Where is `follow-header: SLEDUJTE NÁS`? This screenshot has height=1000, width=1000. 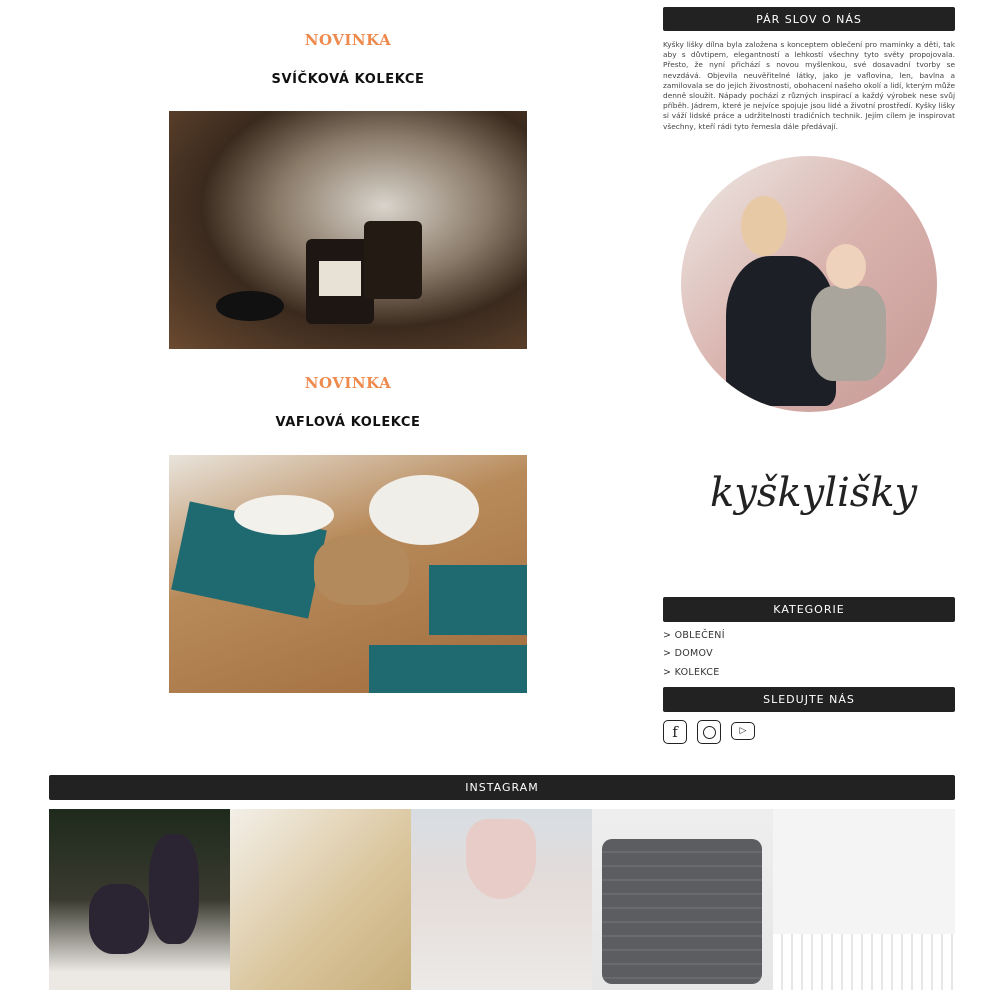 follow-header: SLEDUJTE NÁS is located at coordinates (809, 699).